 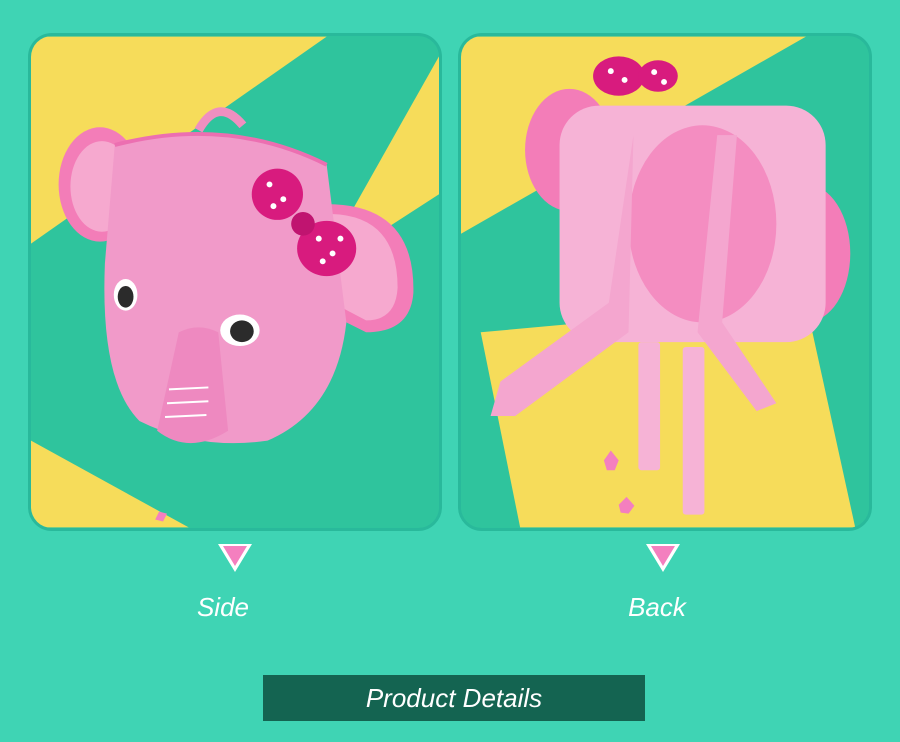 I want to click on product-details-label: Product Details, so click(x=454, y=697).